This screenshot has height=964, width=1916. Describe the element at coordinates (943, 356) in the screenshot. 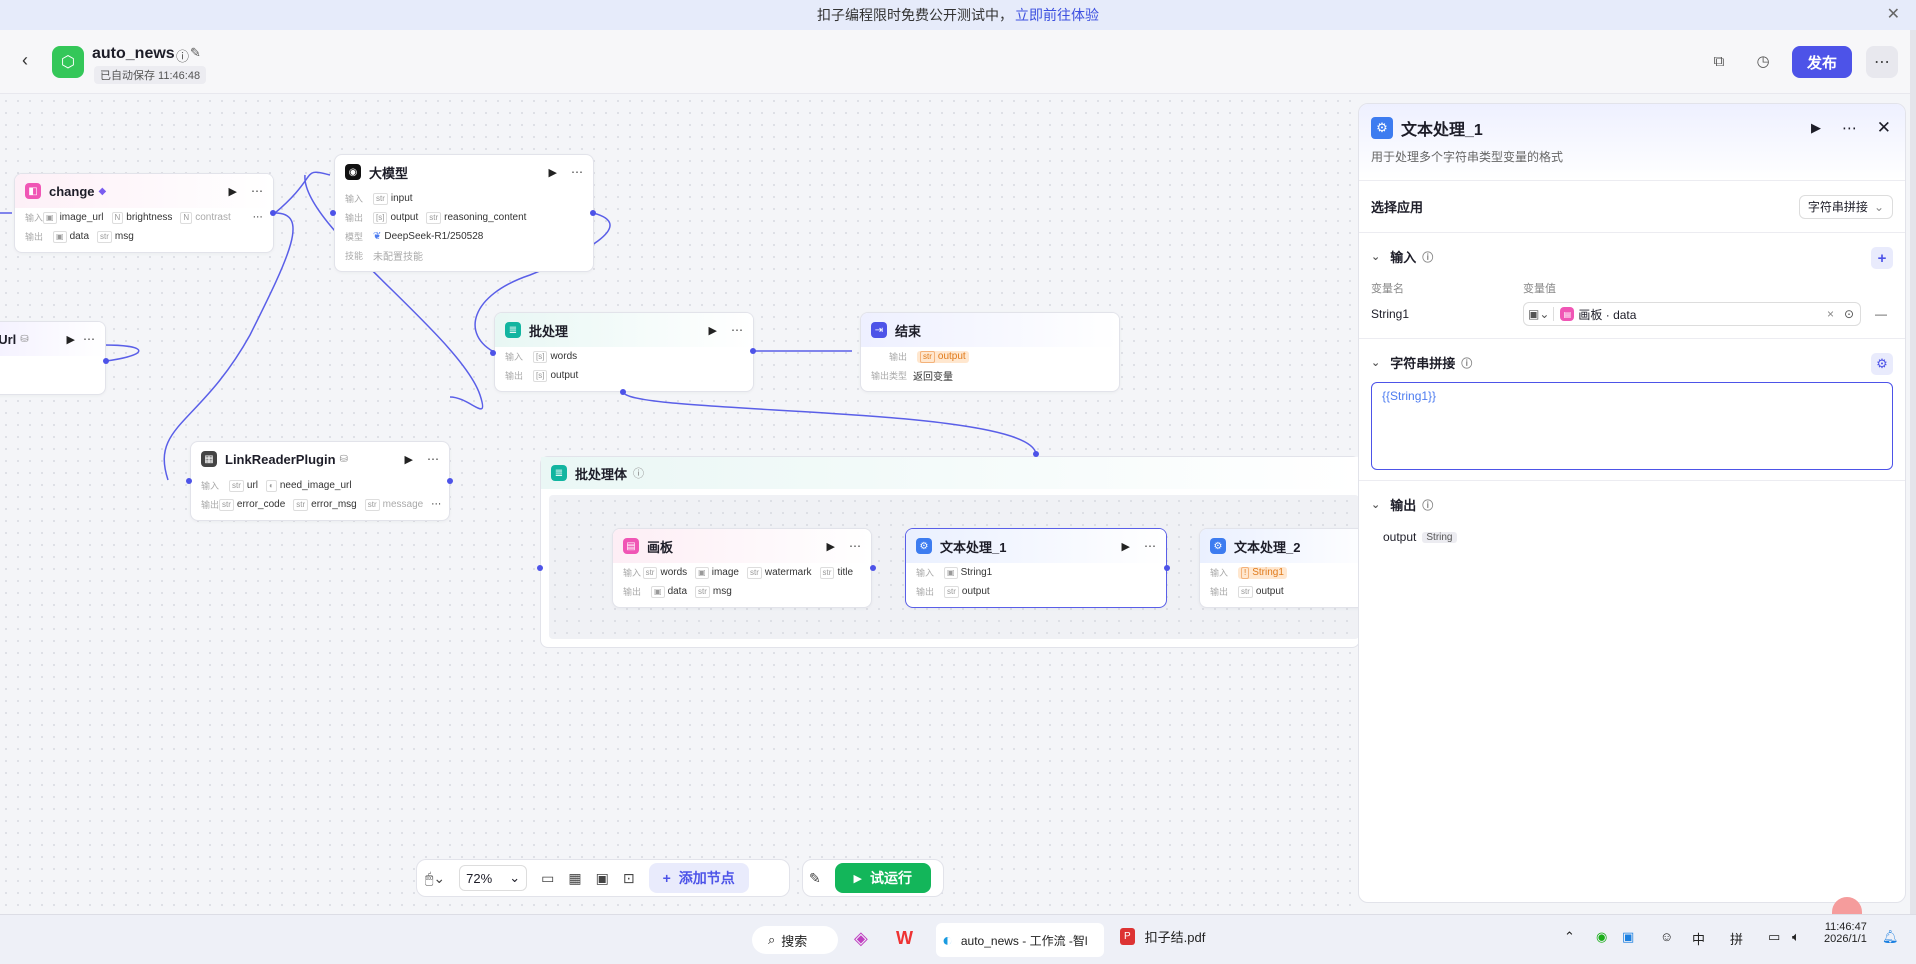

I see `param-tag: str output` at that location.